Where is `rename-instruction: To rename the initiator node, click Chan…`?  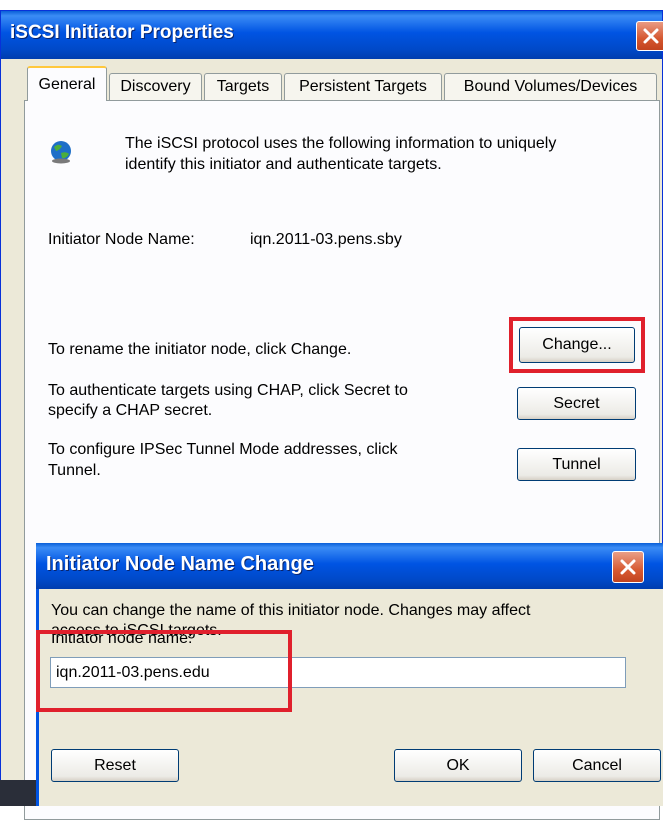 rename-instruction: To rename the initiator node, click Chan… is located at coordinates (200, 349).